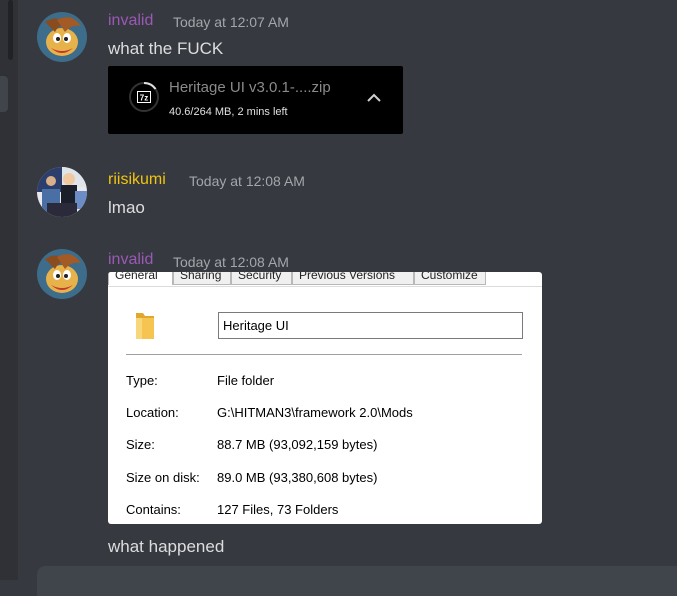 The image size is (677, 596). What do you see at coordinates (297, 444) in the screenshot?
I see `size-value: 88.7 MB (93,092,159 bytes)` at bounding box center [297, 444].